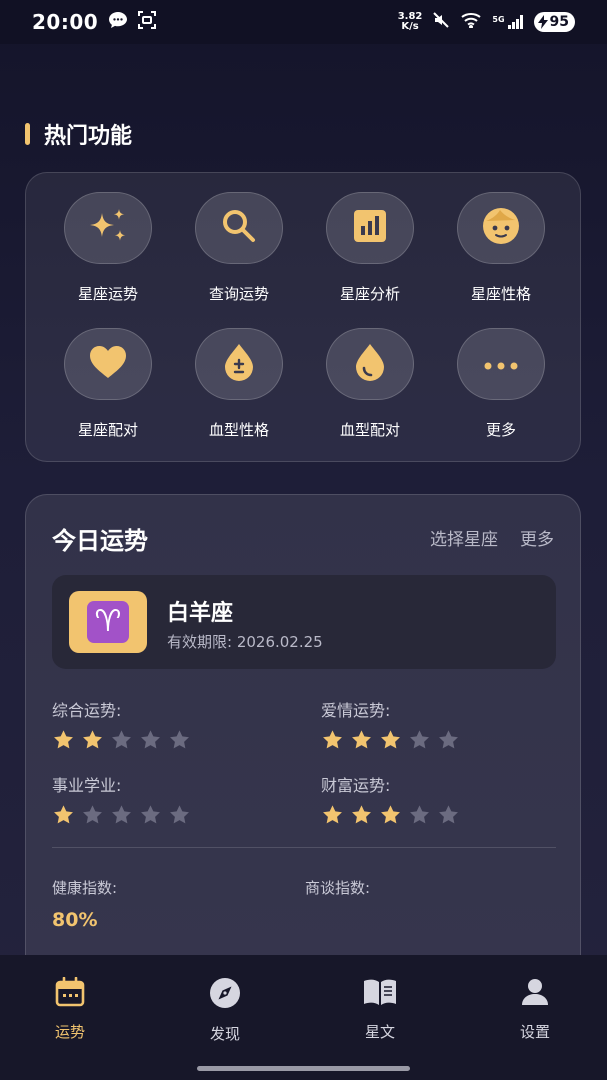 The width and height of the screenshot is (607, 1080). I want to click on negotiation-index-label: 商谈指数:, so click(338, 888).